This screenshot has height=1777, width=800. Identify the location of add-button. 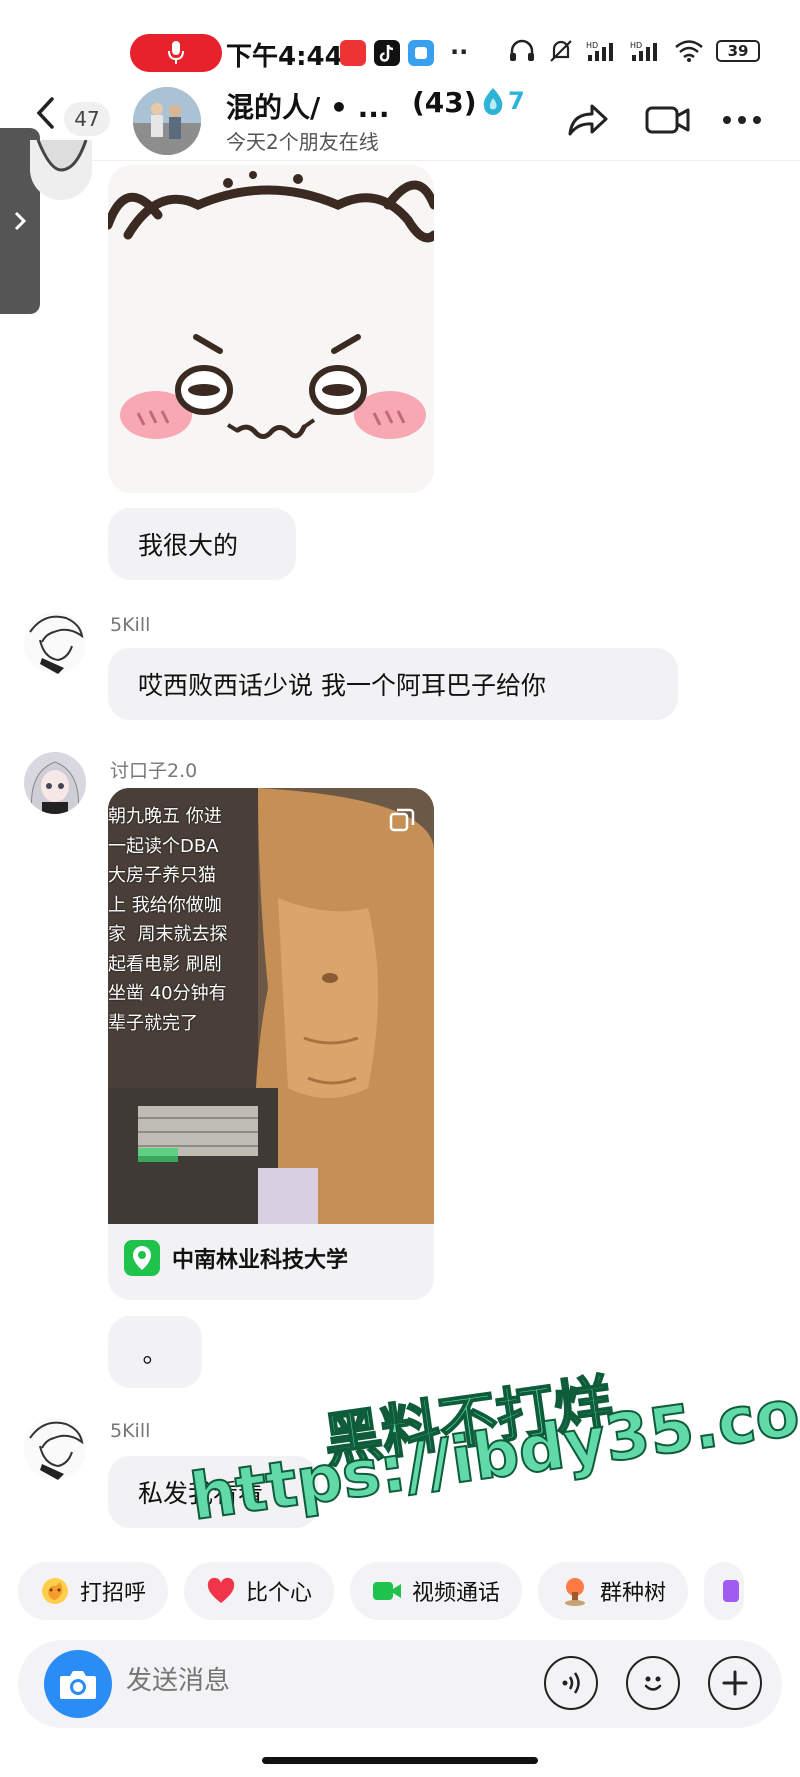
(735, 1683).